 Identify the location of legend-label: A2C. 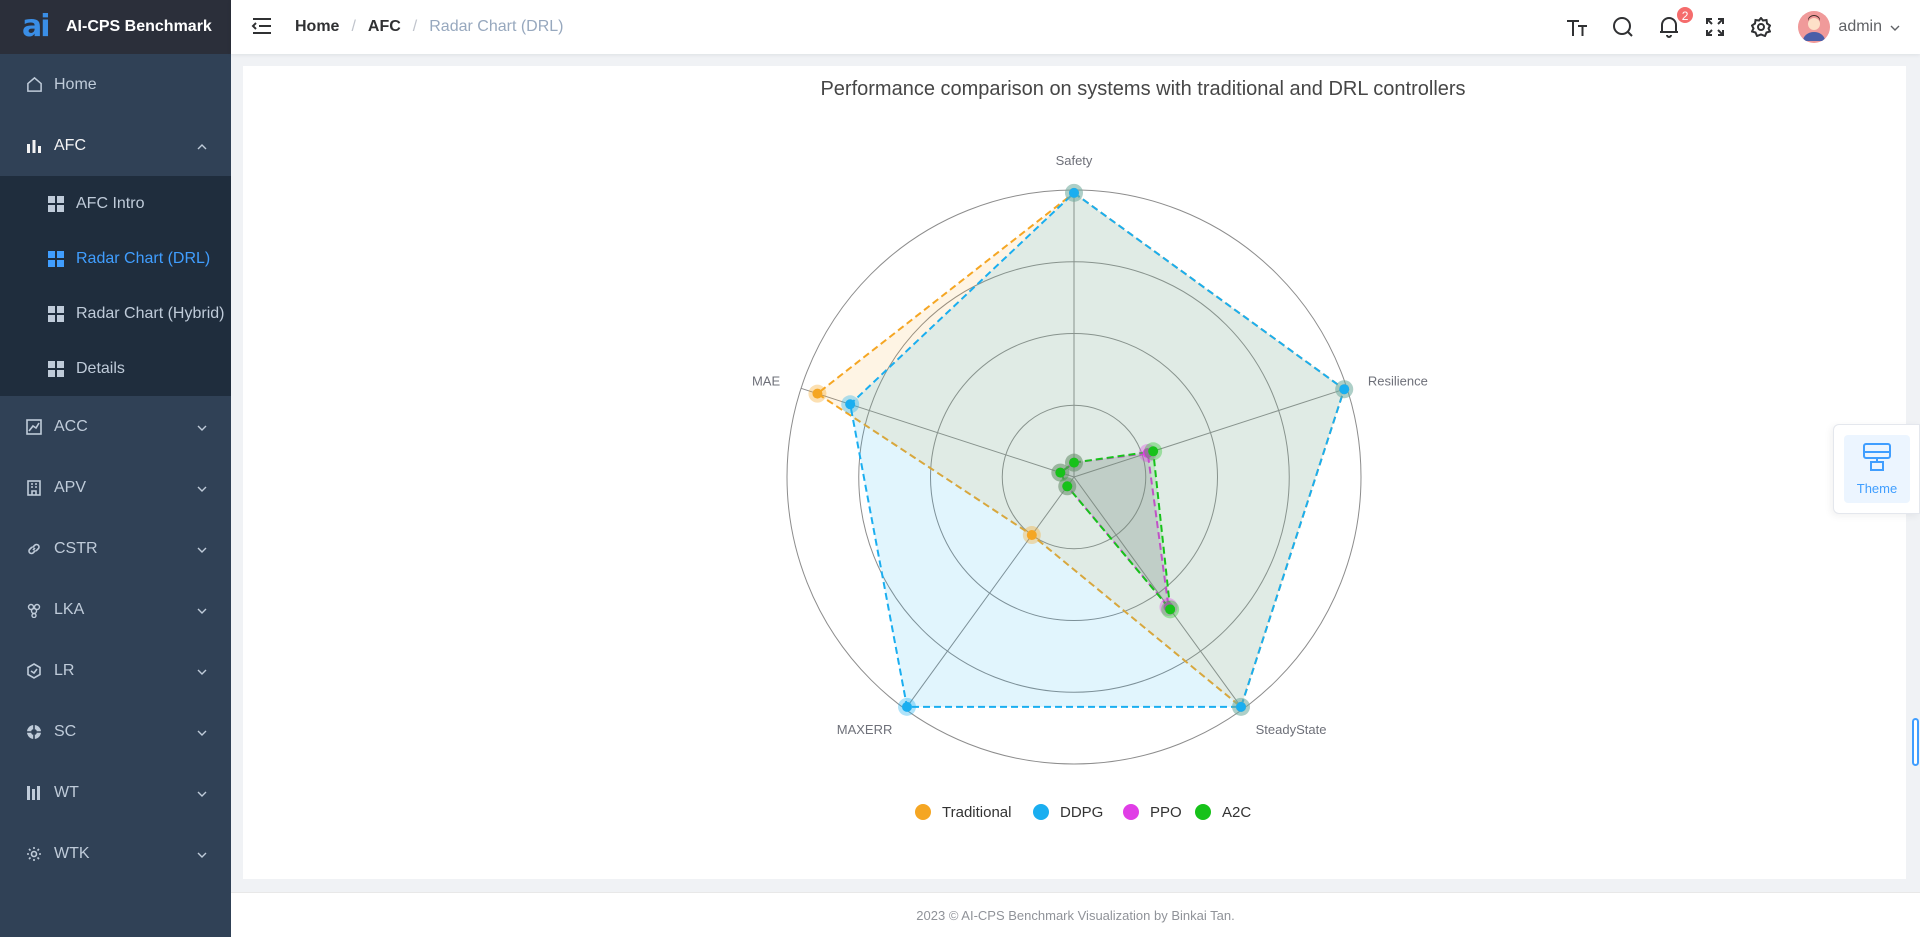
(1236, 812).